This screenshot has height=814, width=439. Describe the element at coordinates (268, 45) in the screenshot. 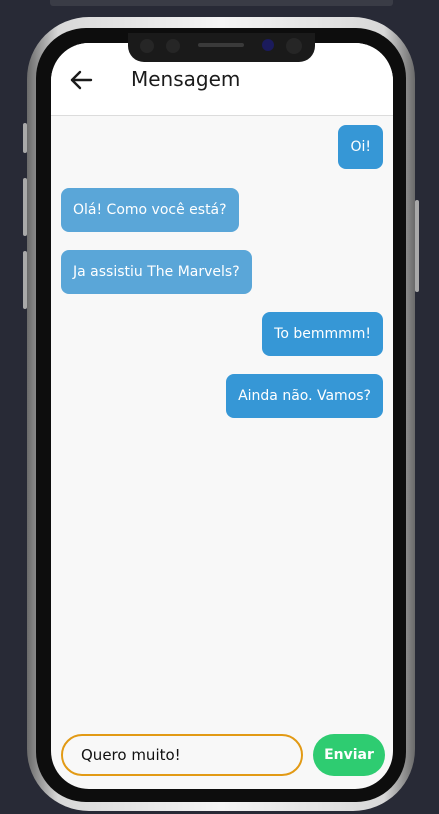

I see `camera-icon` at that location.